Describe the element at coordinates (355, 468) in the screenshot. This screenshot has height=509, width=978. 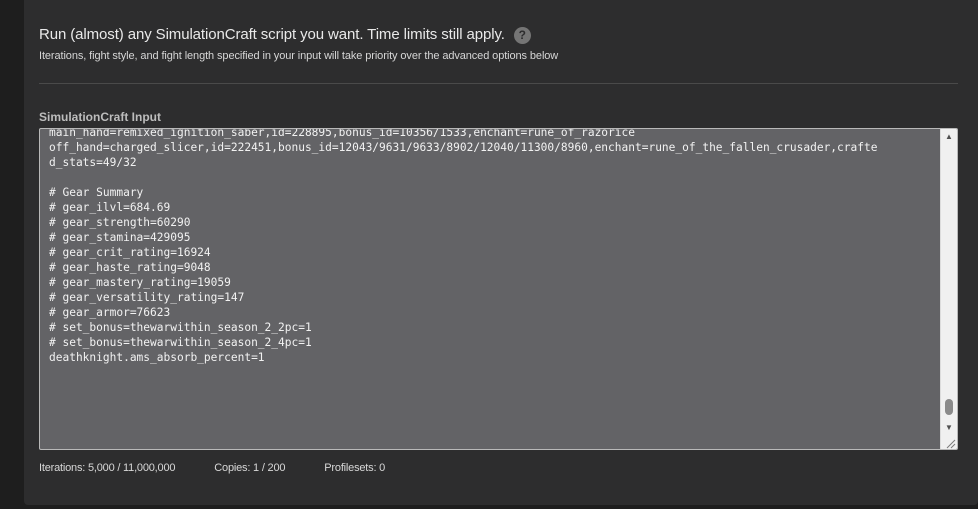
I see `profilesets-count: Profilesets: 0` at that location.